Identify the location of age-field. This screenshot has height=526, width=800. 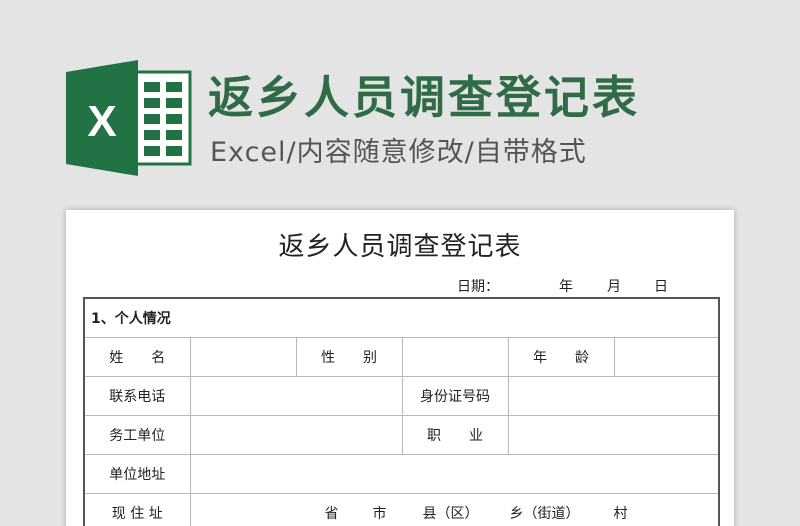
(666, 356).